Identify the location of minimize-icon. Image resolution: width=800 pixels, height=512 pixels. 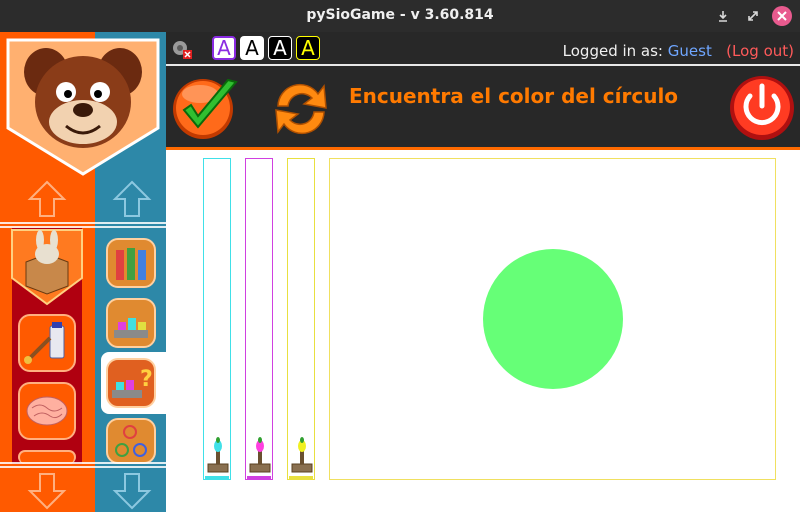
(723, 16).